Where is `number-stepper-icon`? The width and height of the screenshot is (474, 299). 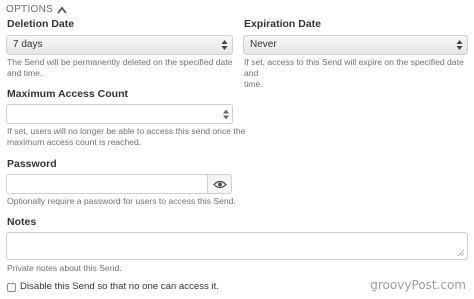 number-stepper-icon is located at coordinates (226, 114).